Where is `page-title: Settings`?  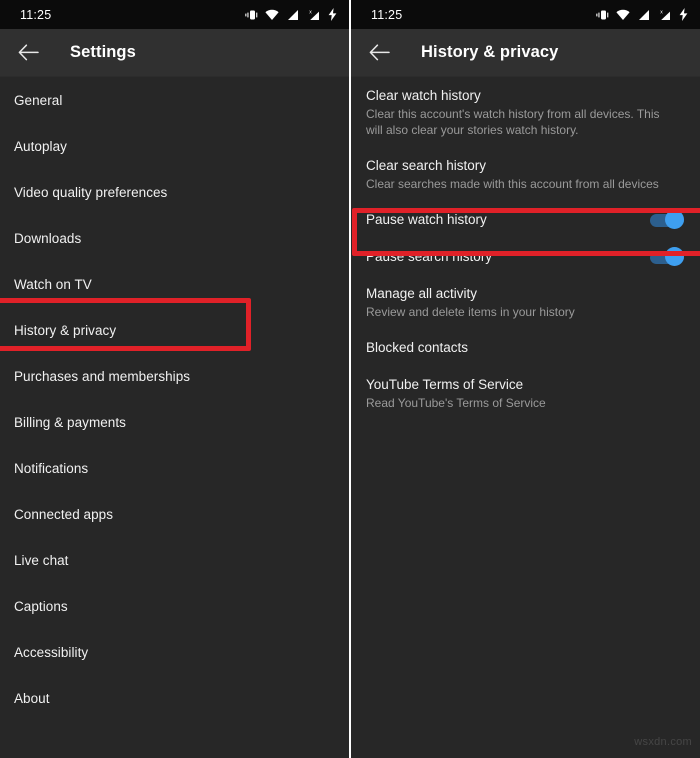
page-title: Settings is located at coordinates (103, 52).